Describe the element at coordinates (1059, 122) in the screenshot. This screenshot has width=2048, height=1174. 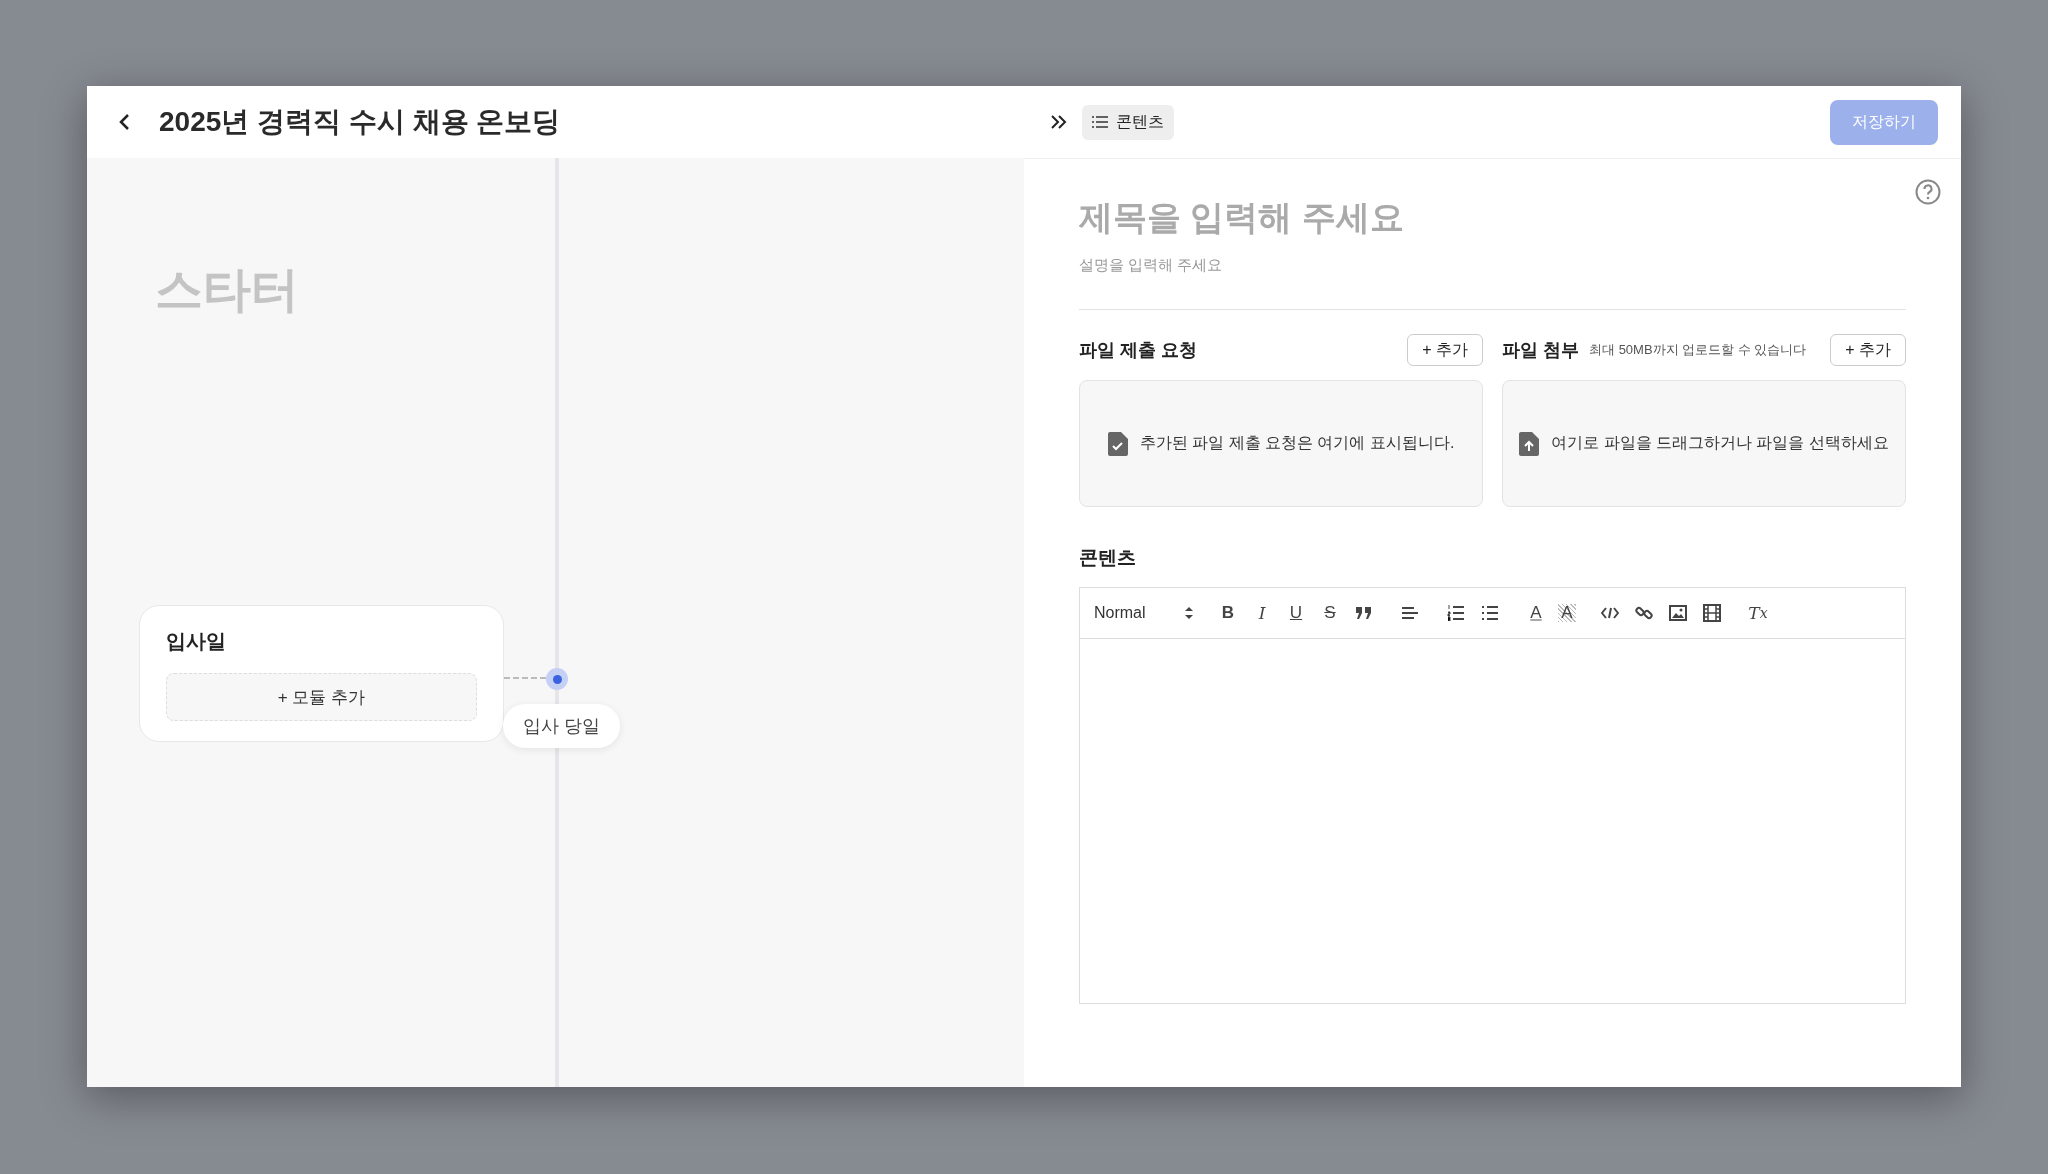
I see `collapse-button` at that location.